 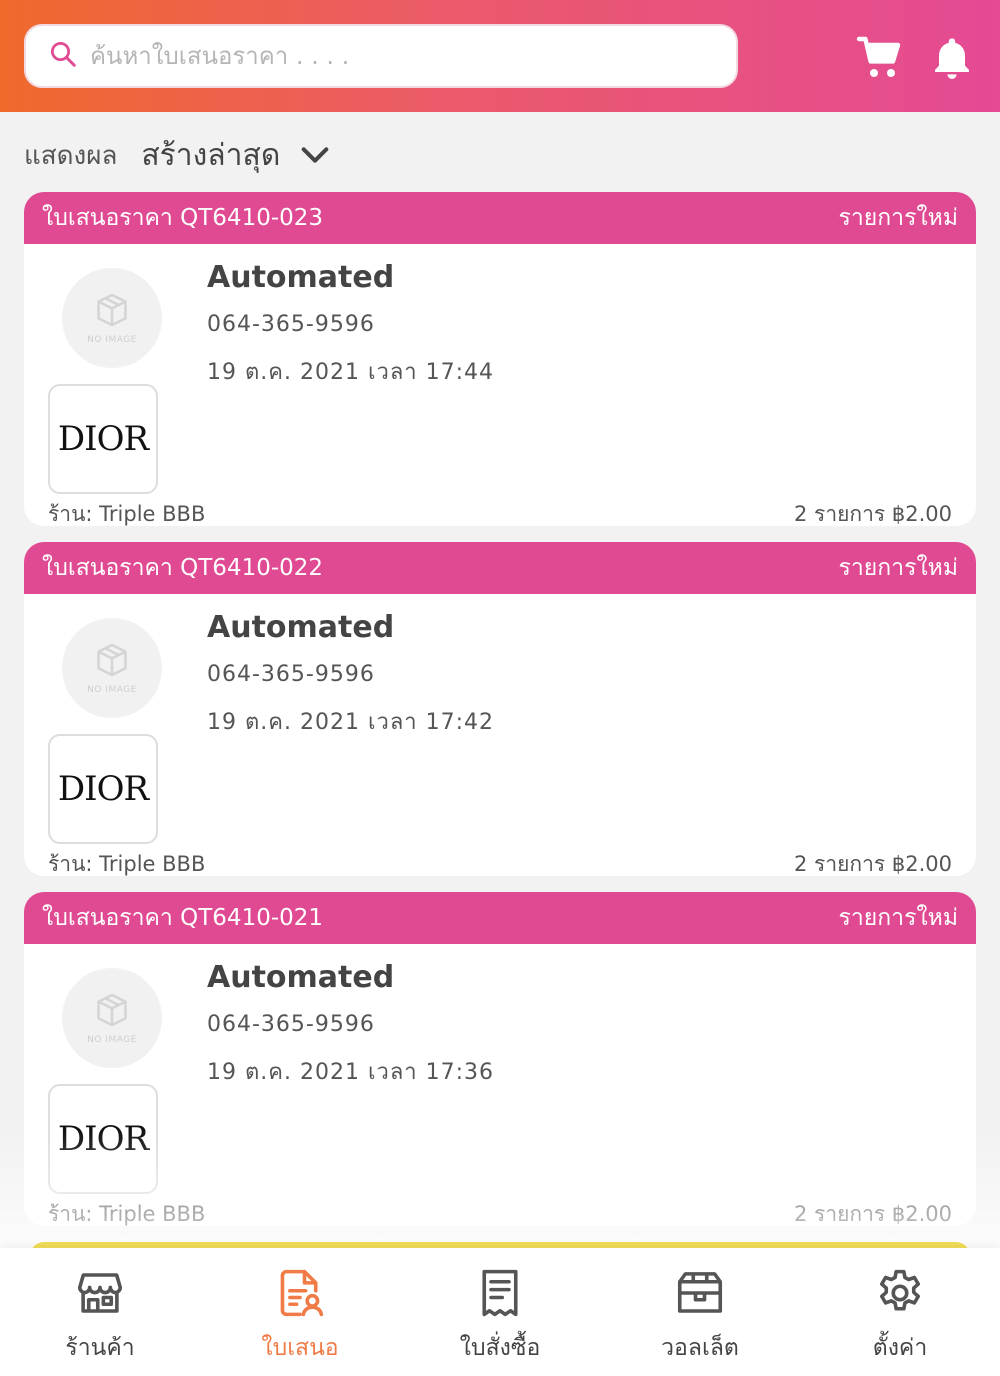 What do you see at coordinates (183, 568) in the screenshot?
I see `quotation-number: ใบเสนอราคา QT6410-022` at bounding box center [183, 568].